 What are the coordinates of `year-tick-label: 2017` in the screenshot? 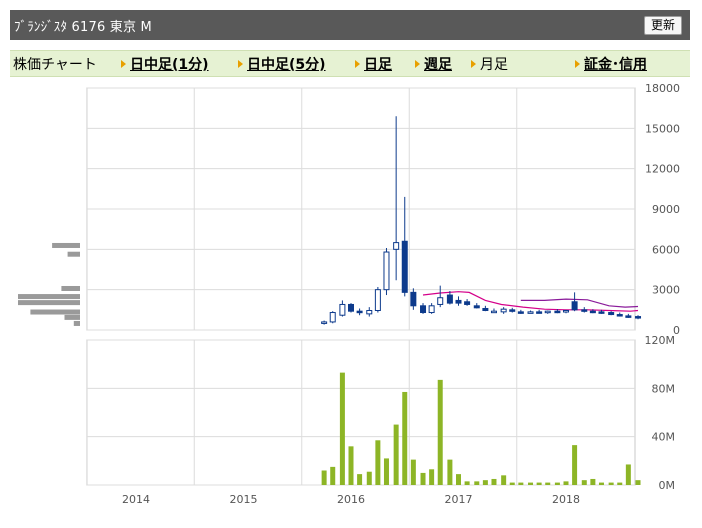 It's located at (459, 499).